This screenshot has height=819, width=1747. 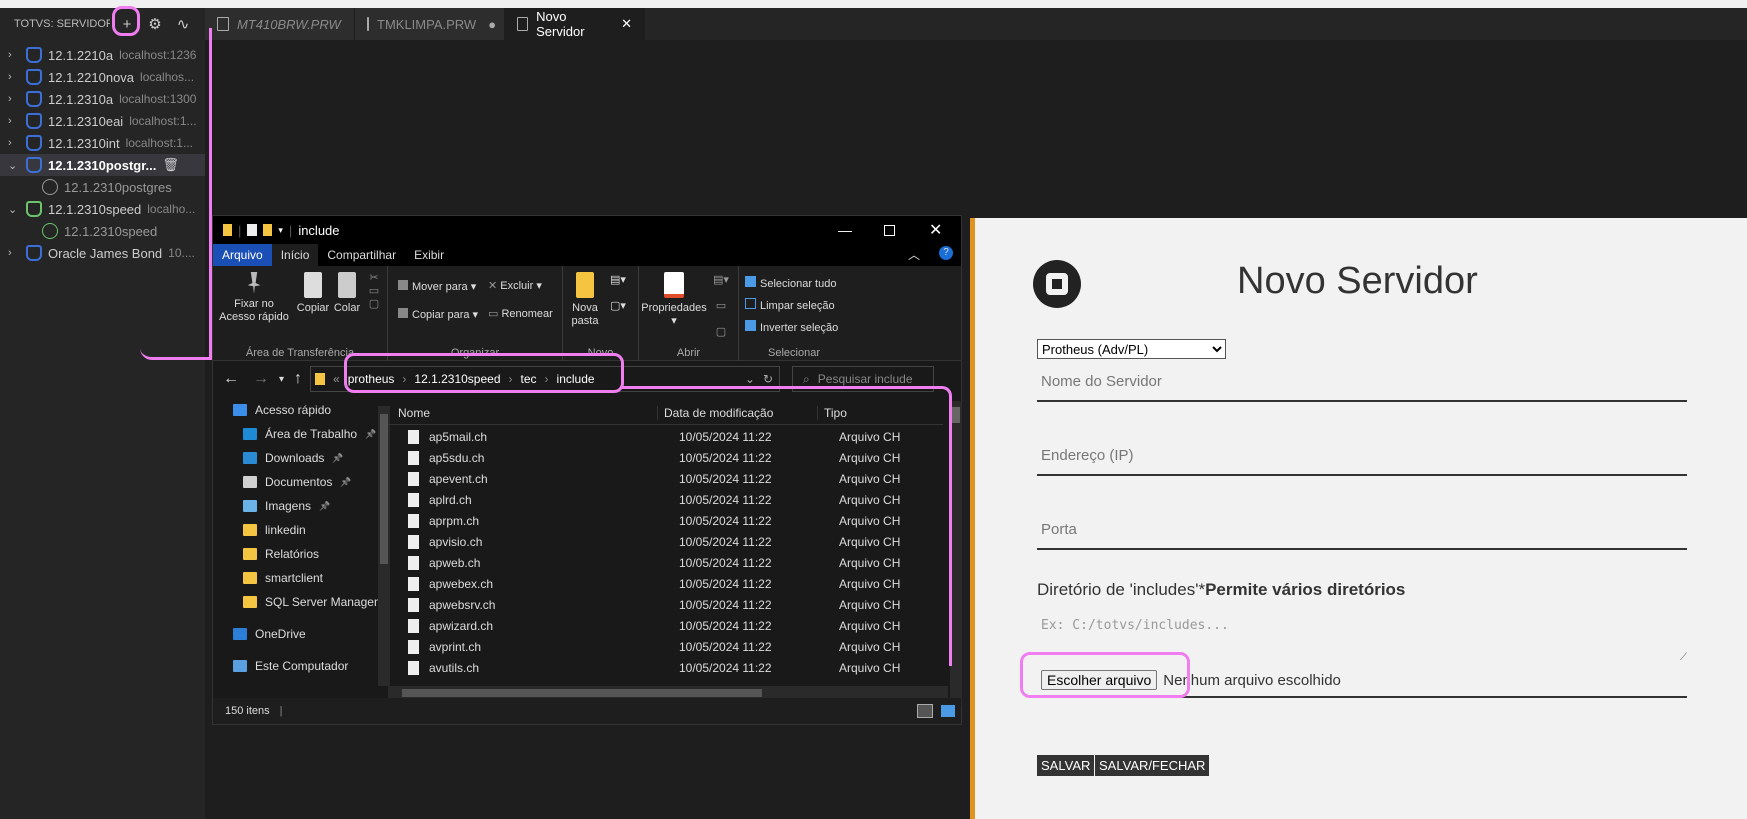 I want to click on address-dropdown-icon: ⌄, so click(x=750, y=379).